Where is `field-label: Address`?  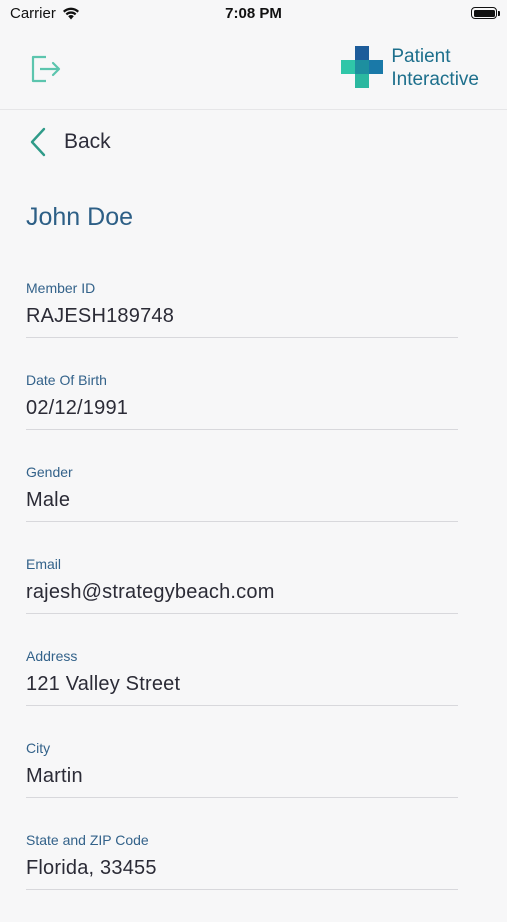
field-label: Address is located at coordinates (52, 656).